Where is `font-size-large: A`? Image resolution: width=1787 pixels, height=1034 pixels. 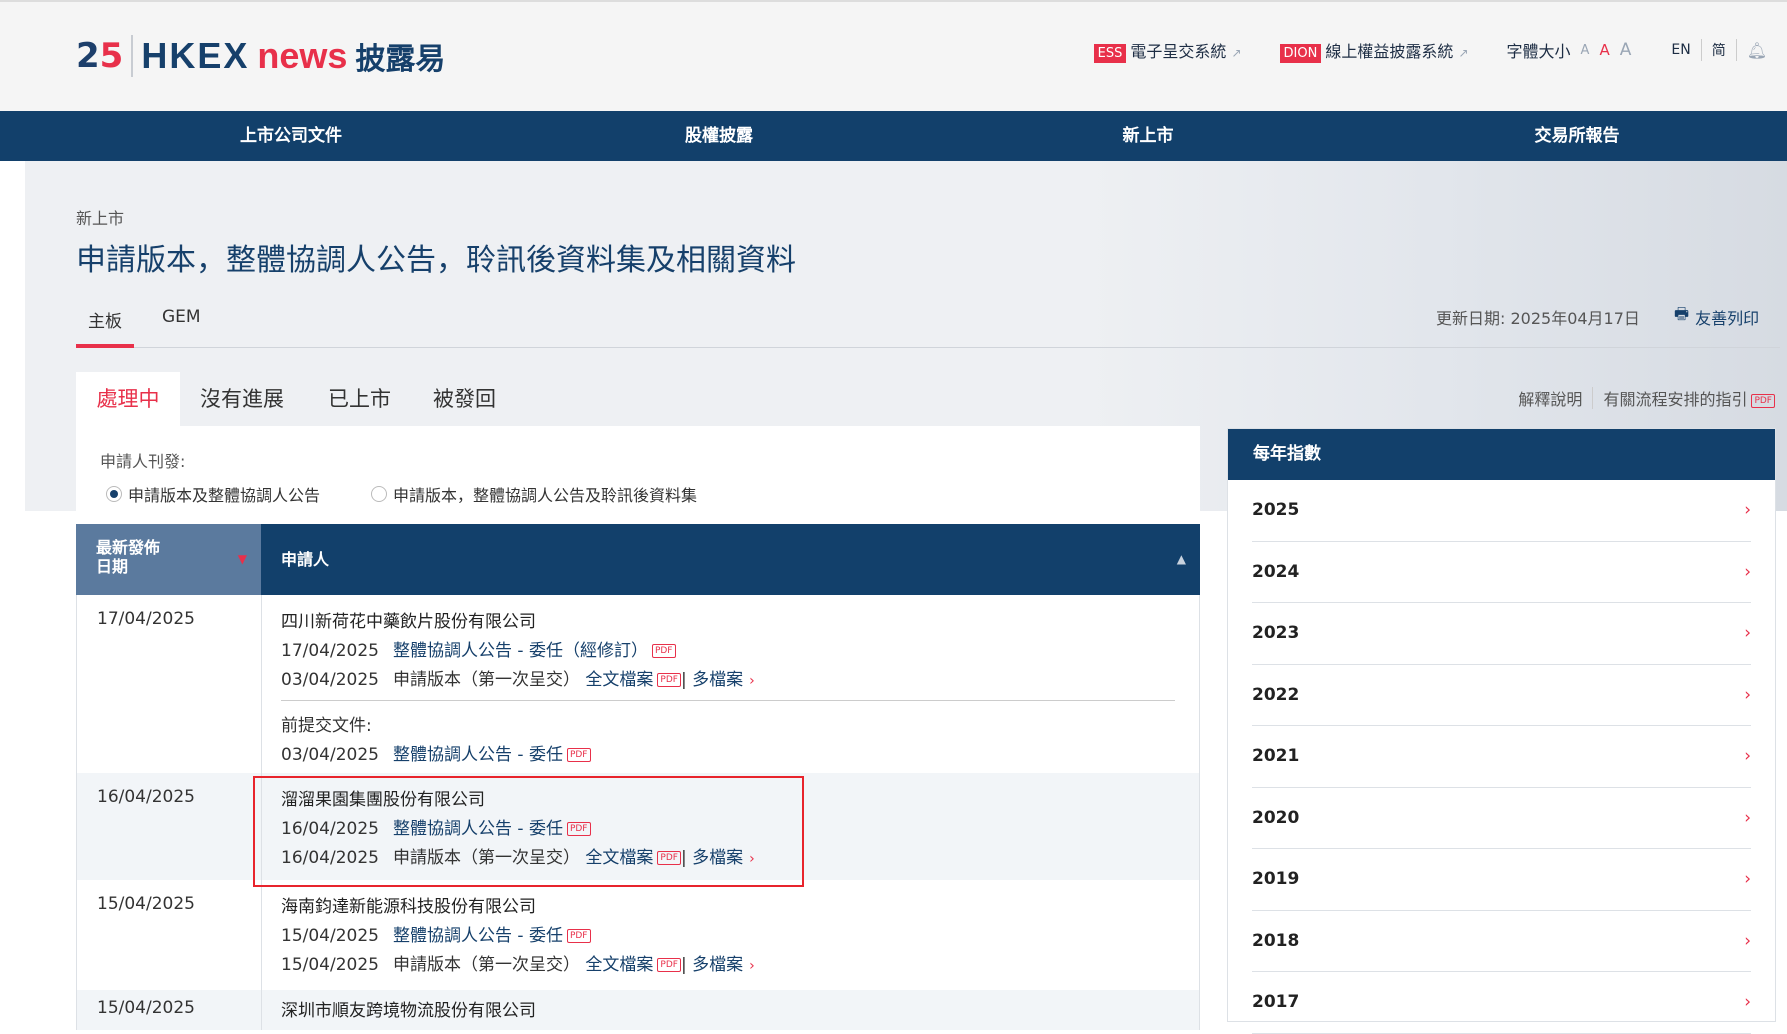
font-size-large: A is located at coordinates (1626, 50).